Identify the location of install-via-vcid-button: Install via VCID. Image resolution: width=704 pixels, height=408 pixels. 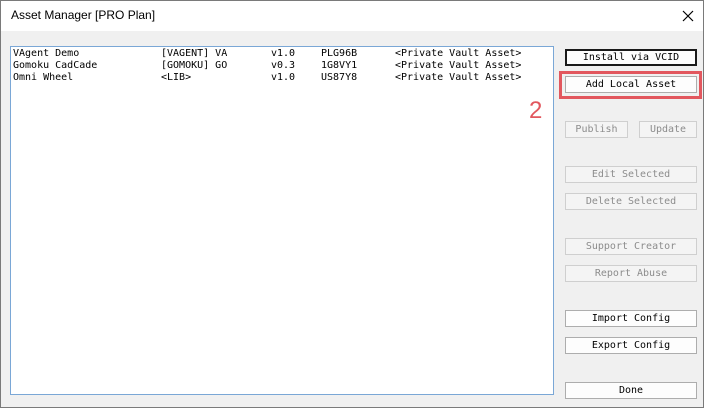
(631, 57).